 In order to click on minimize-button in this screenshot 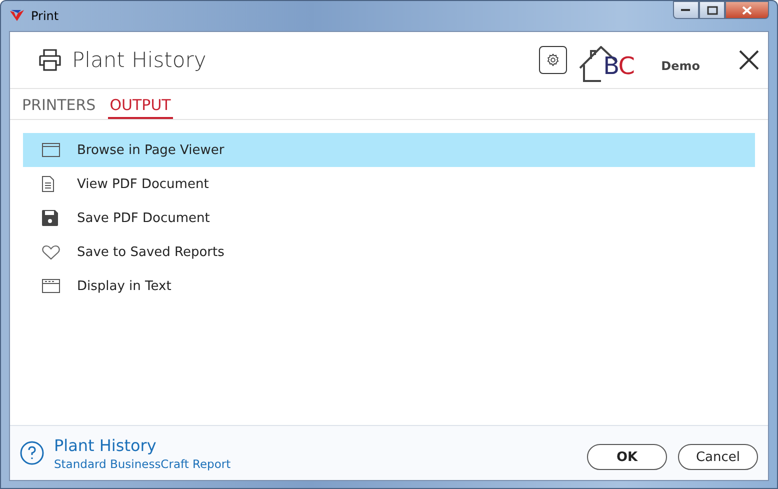, I will do `click(686, 10)`.